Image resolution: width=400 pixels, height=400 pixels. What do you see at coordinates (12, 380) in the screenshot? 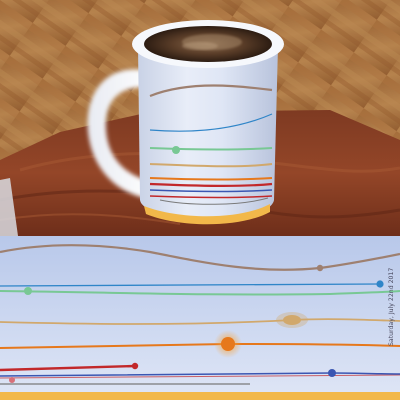
I see `design-marker-gray` at bounding box center [12, 380].